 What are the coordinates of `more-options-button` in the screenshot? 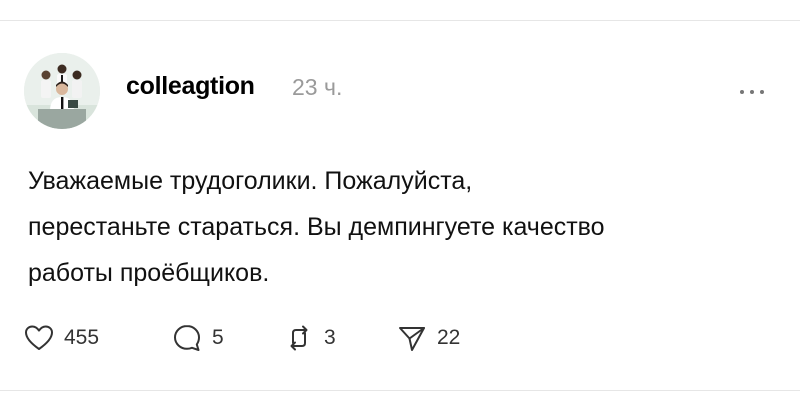 It's located at (752, 92).